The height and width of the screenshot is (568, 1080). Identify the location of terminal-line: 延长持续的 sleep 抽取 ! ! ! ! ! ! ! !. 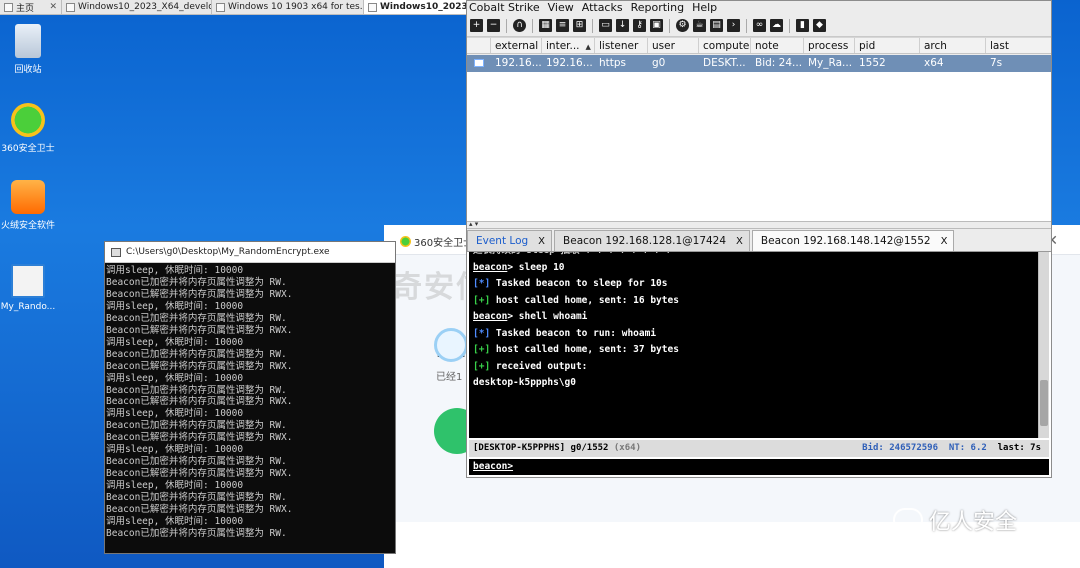
(755, 256).